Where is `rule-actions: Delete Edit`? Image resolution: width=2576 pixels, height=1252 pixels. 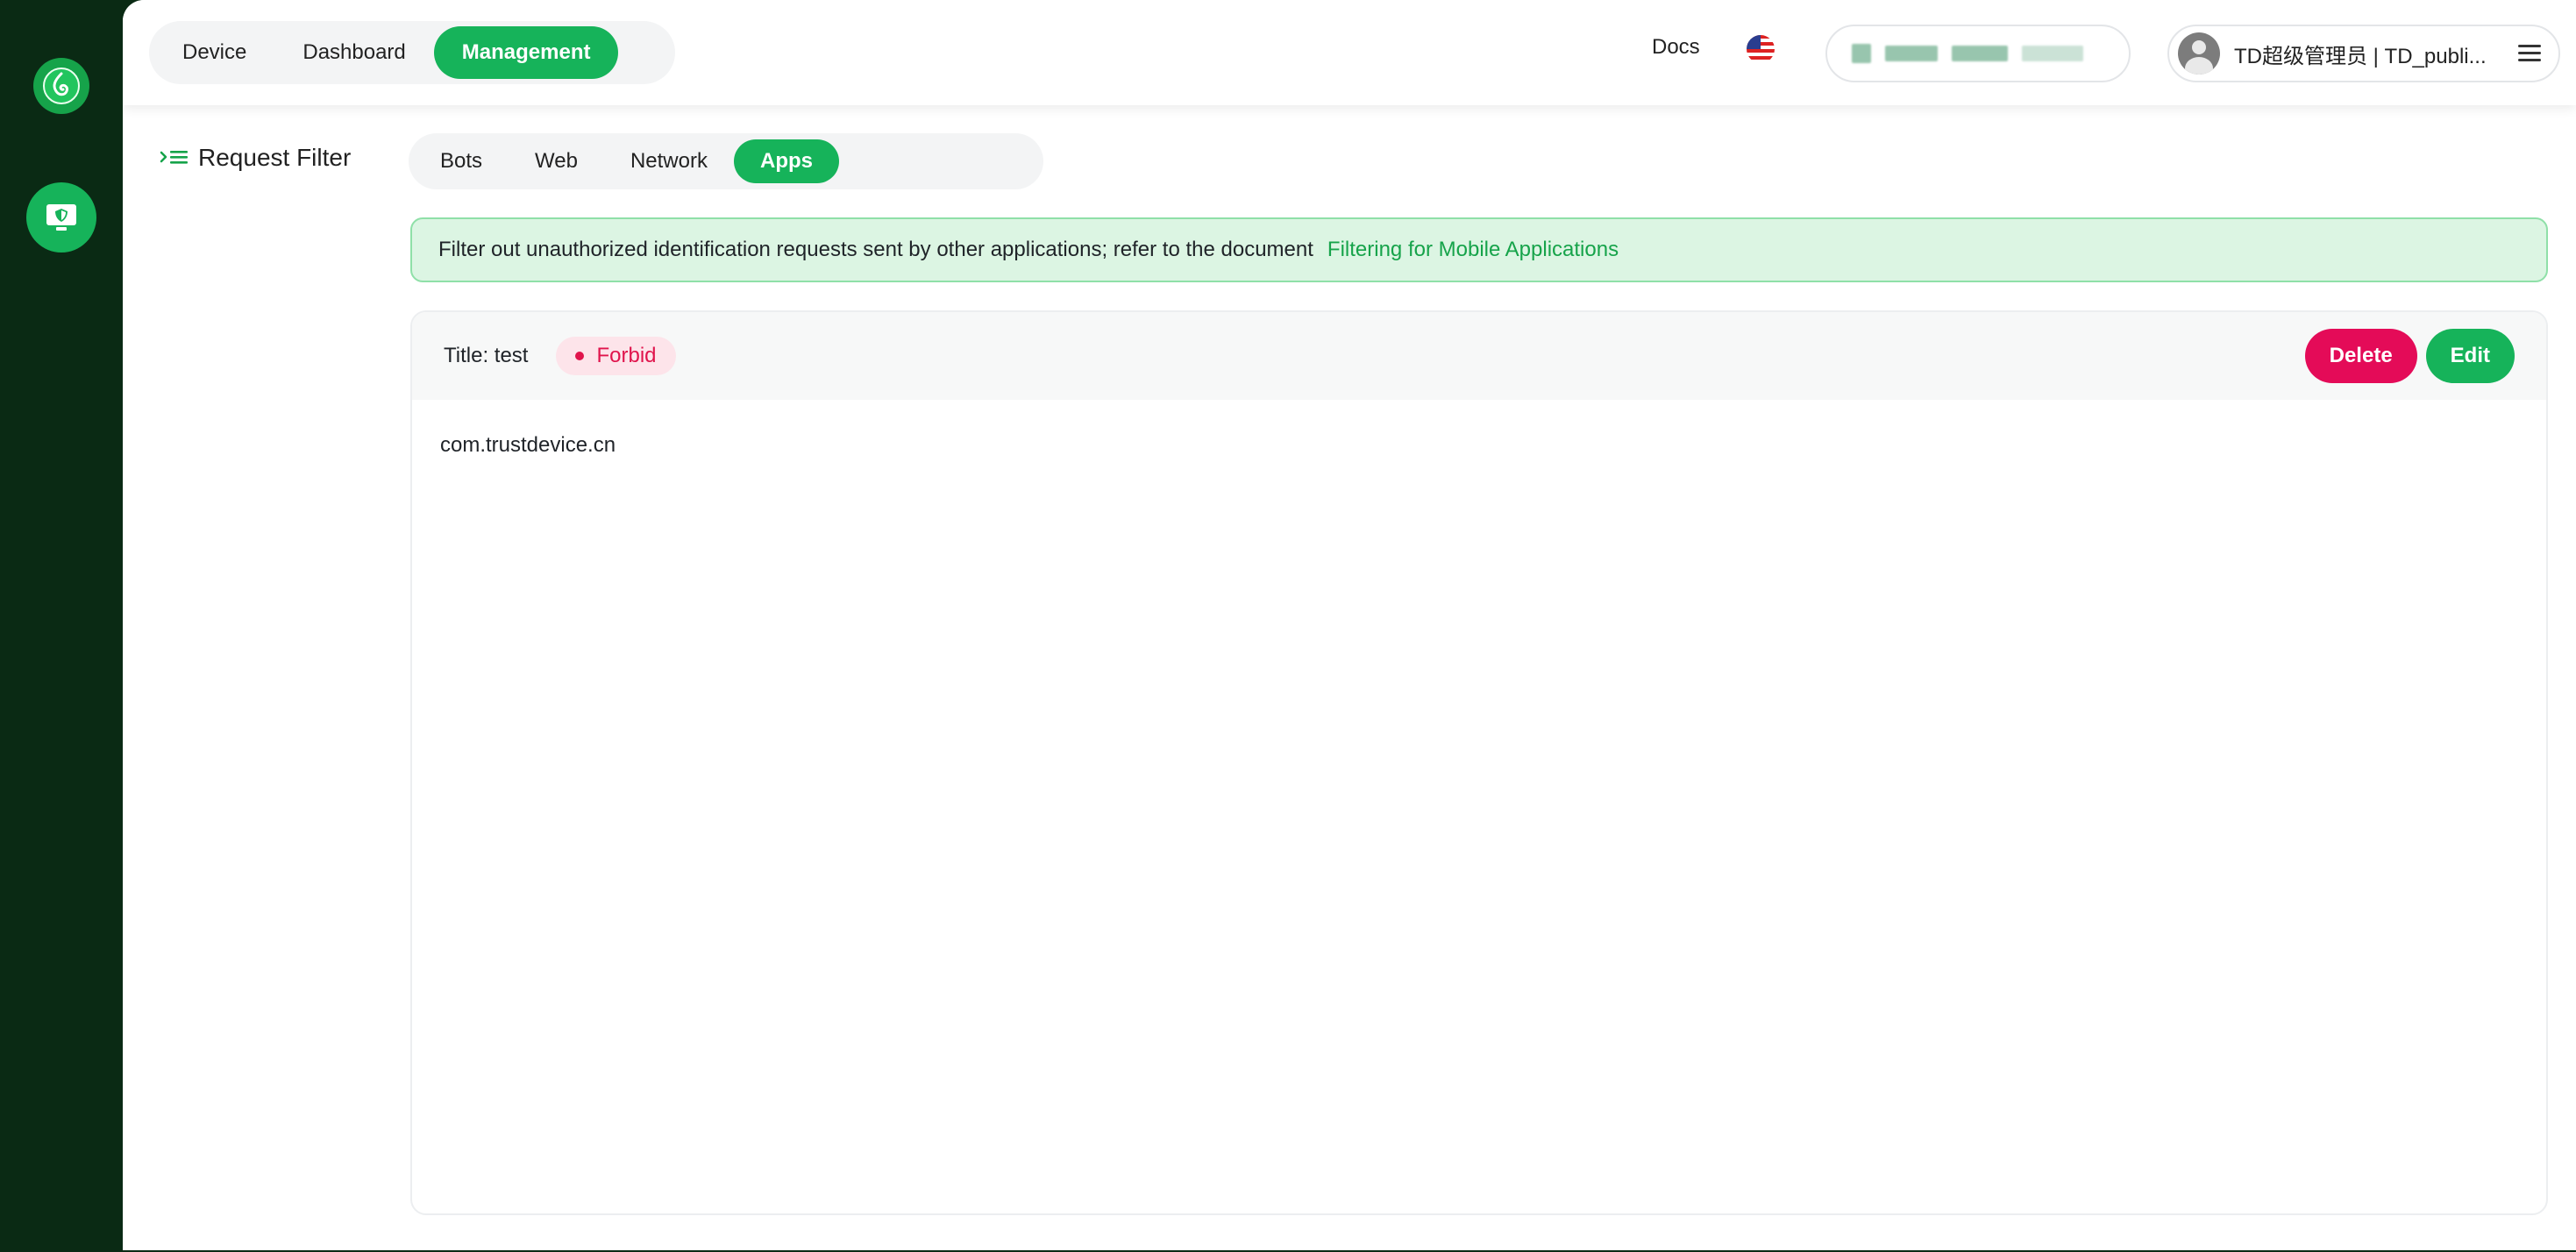 rule-actions: Delete Edit is located at coordinates (2409, 356).